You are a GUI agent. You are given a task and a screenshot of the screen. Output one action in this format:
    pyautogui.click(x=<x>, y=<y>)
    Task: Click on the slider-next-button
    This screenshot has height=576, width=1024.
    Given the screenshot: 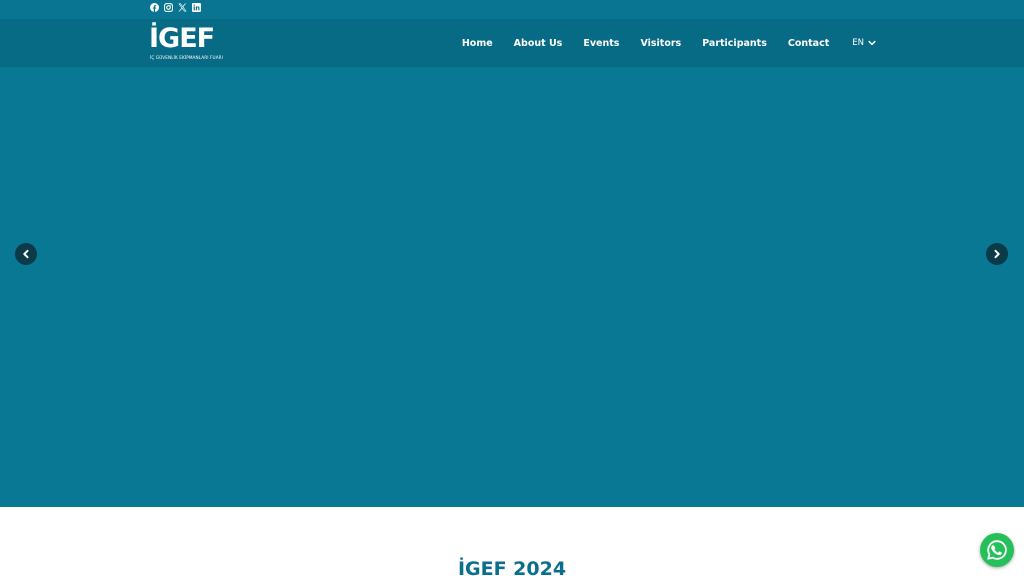 What is the action you would take?
    pyautogui.click(x=997, y=254)
    